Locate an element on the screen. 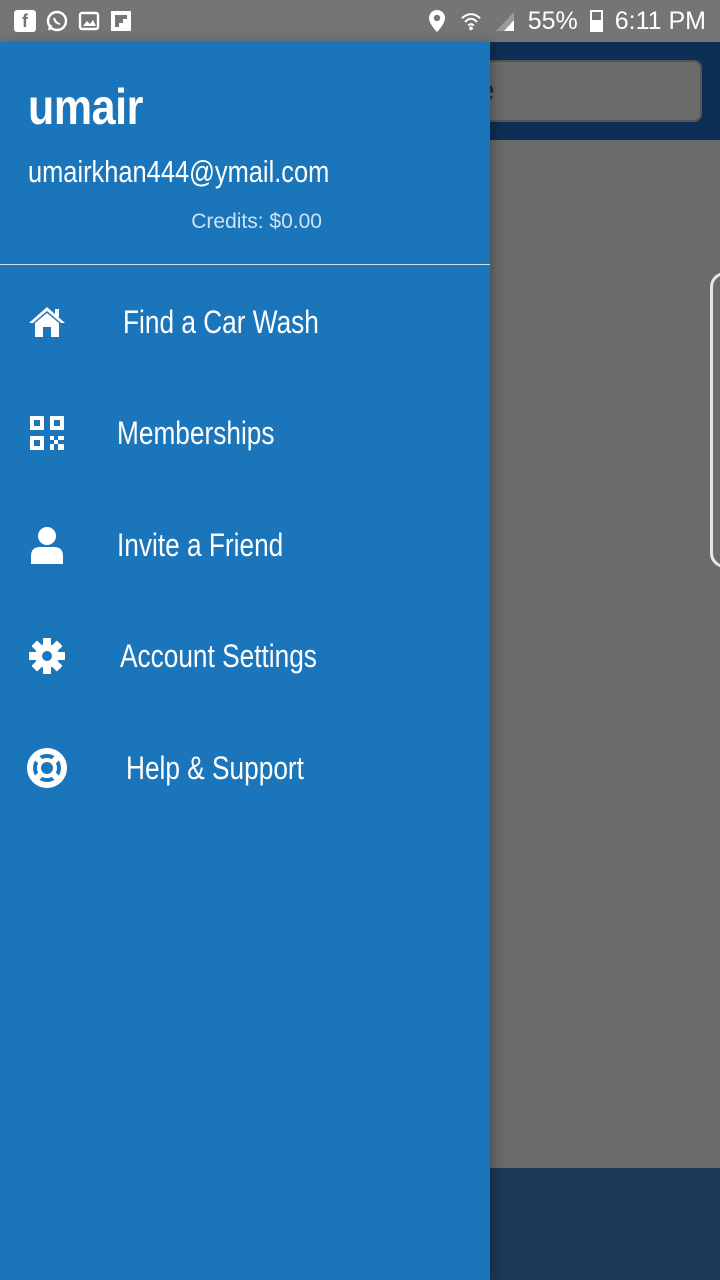 Image resolution: width=720 pixels, height=1280 pixels. search-input: e is located at coordinates (586, 91).